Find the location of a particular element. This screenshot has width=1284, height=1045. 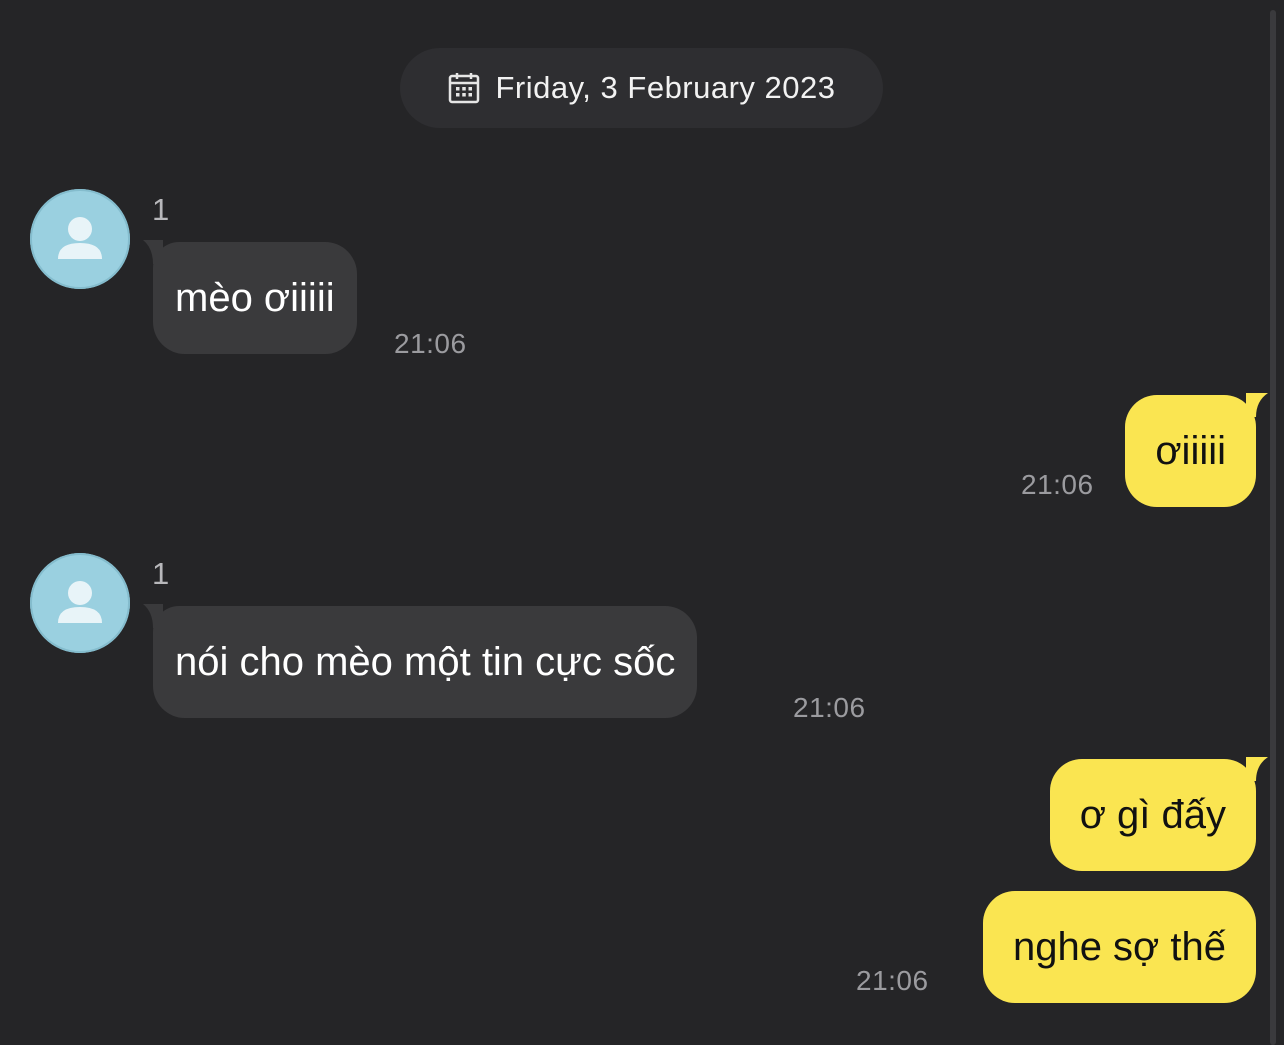

incoming-message-bubble: nói cho mèo một tin cực sốc is located at coordinates (420, 661).